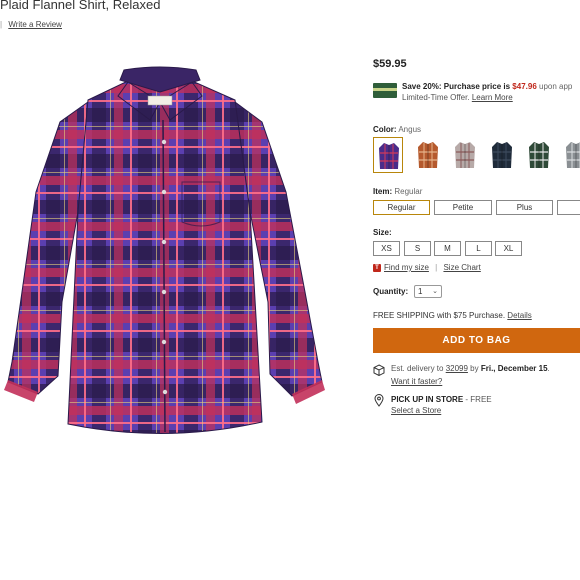 The width and height of the screenshot is (580, 580). Describe the element at coordinates (524, 86) in the screenshot. I see `promo-price: $47.96` at that location.